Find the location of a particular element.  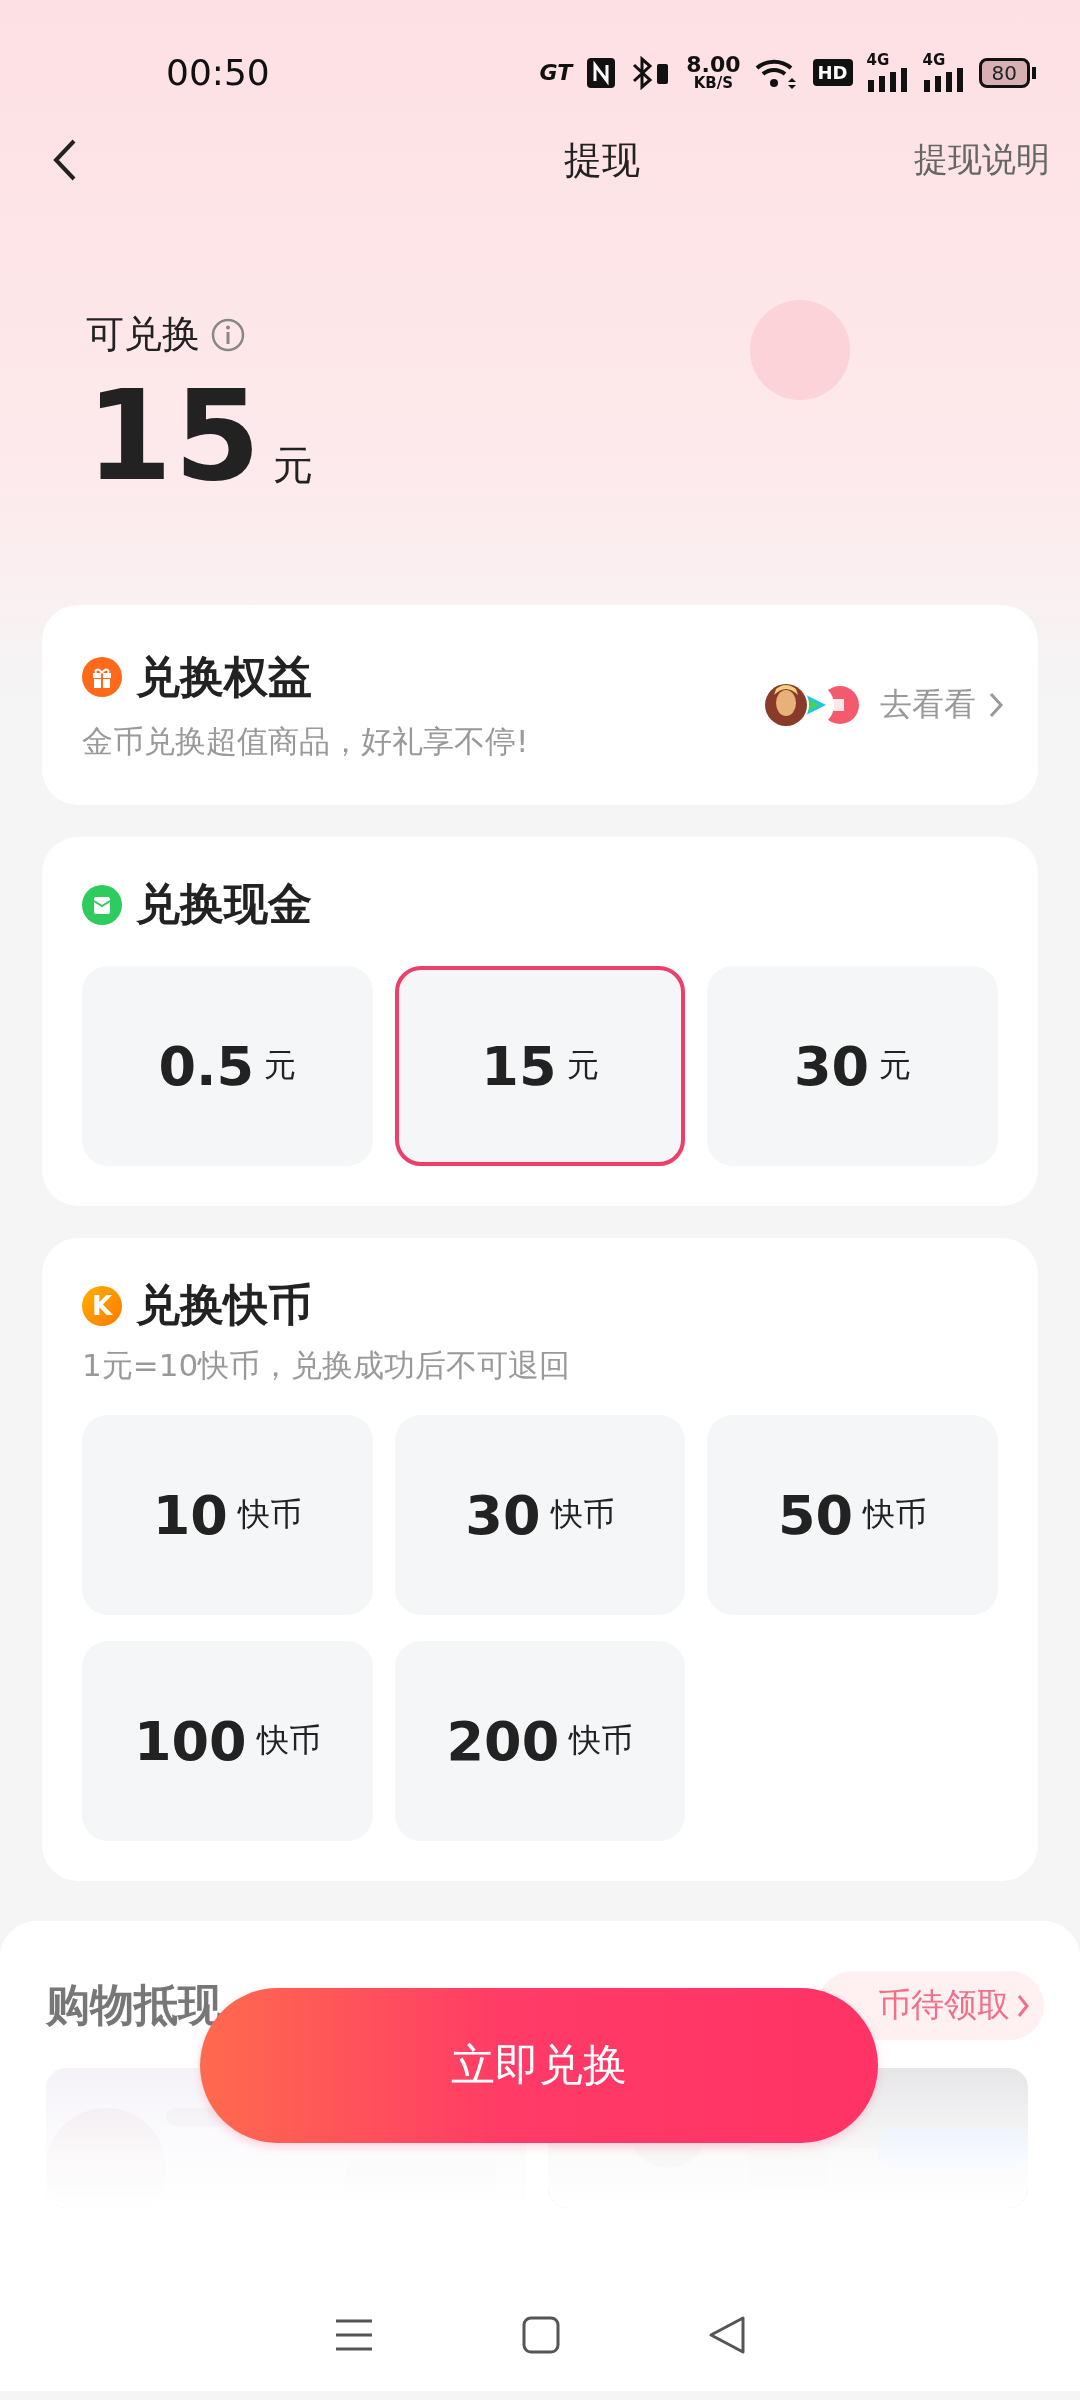

speed-unit: KB/S is located at coordinates (713, 83).